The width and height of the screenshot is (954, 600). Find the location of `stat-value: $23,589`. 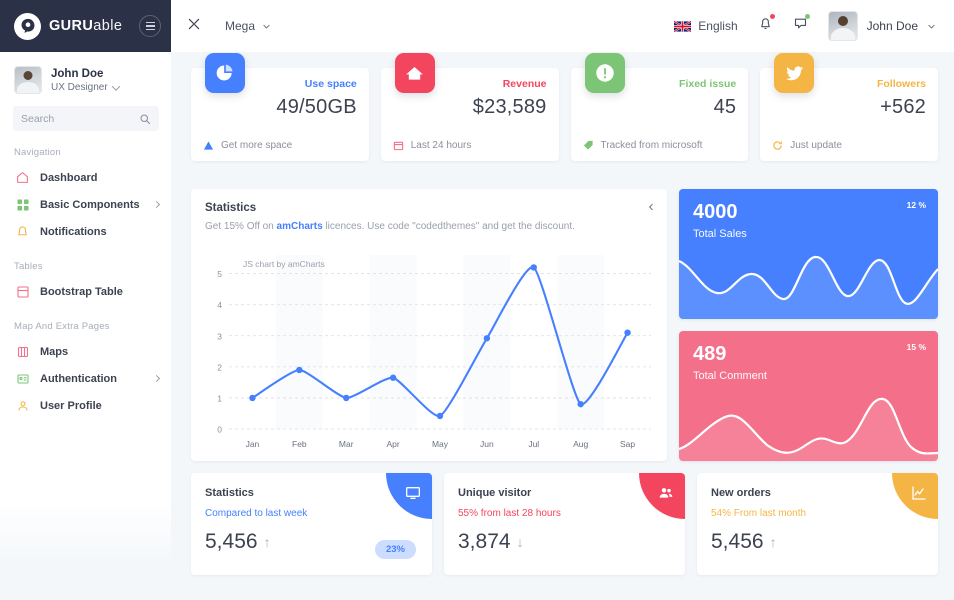

stat-value: $23,589 is located at coordinates (509, 106).